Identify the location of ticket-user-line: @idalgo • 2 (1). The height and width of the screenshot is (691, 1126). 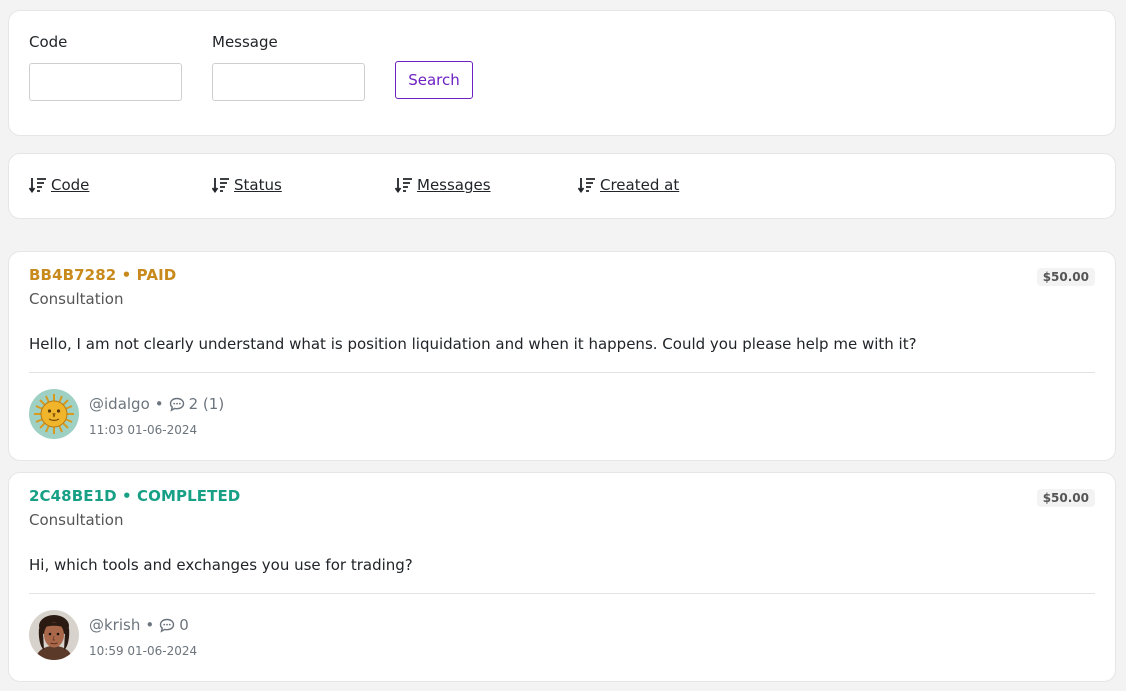
(156, 404).